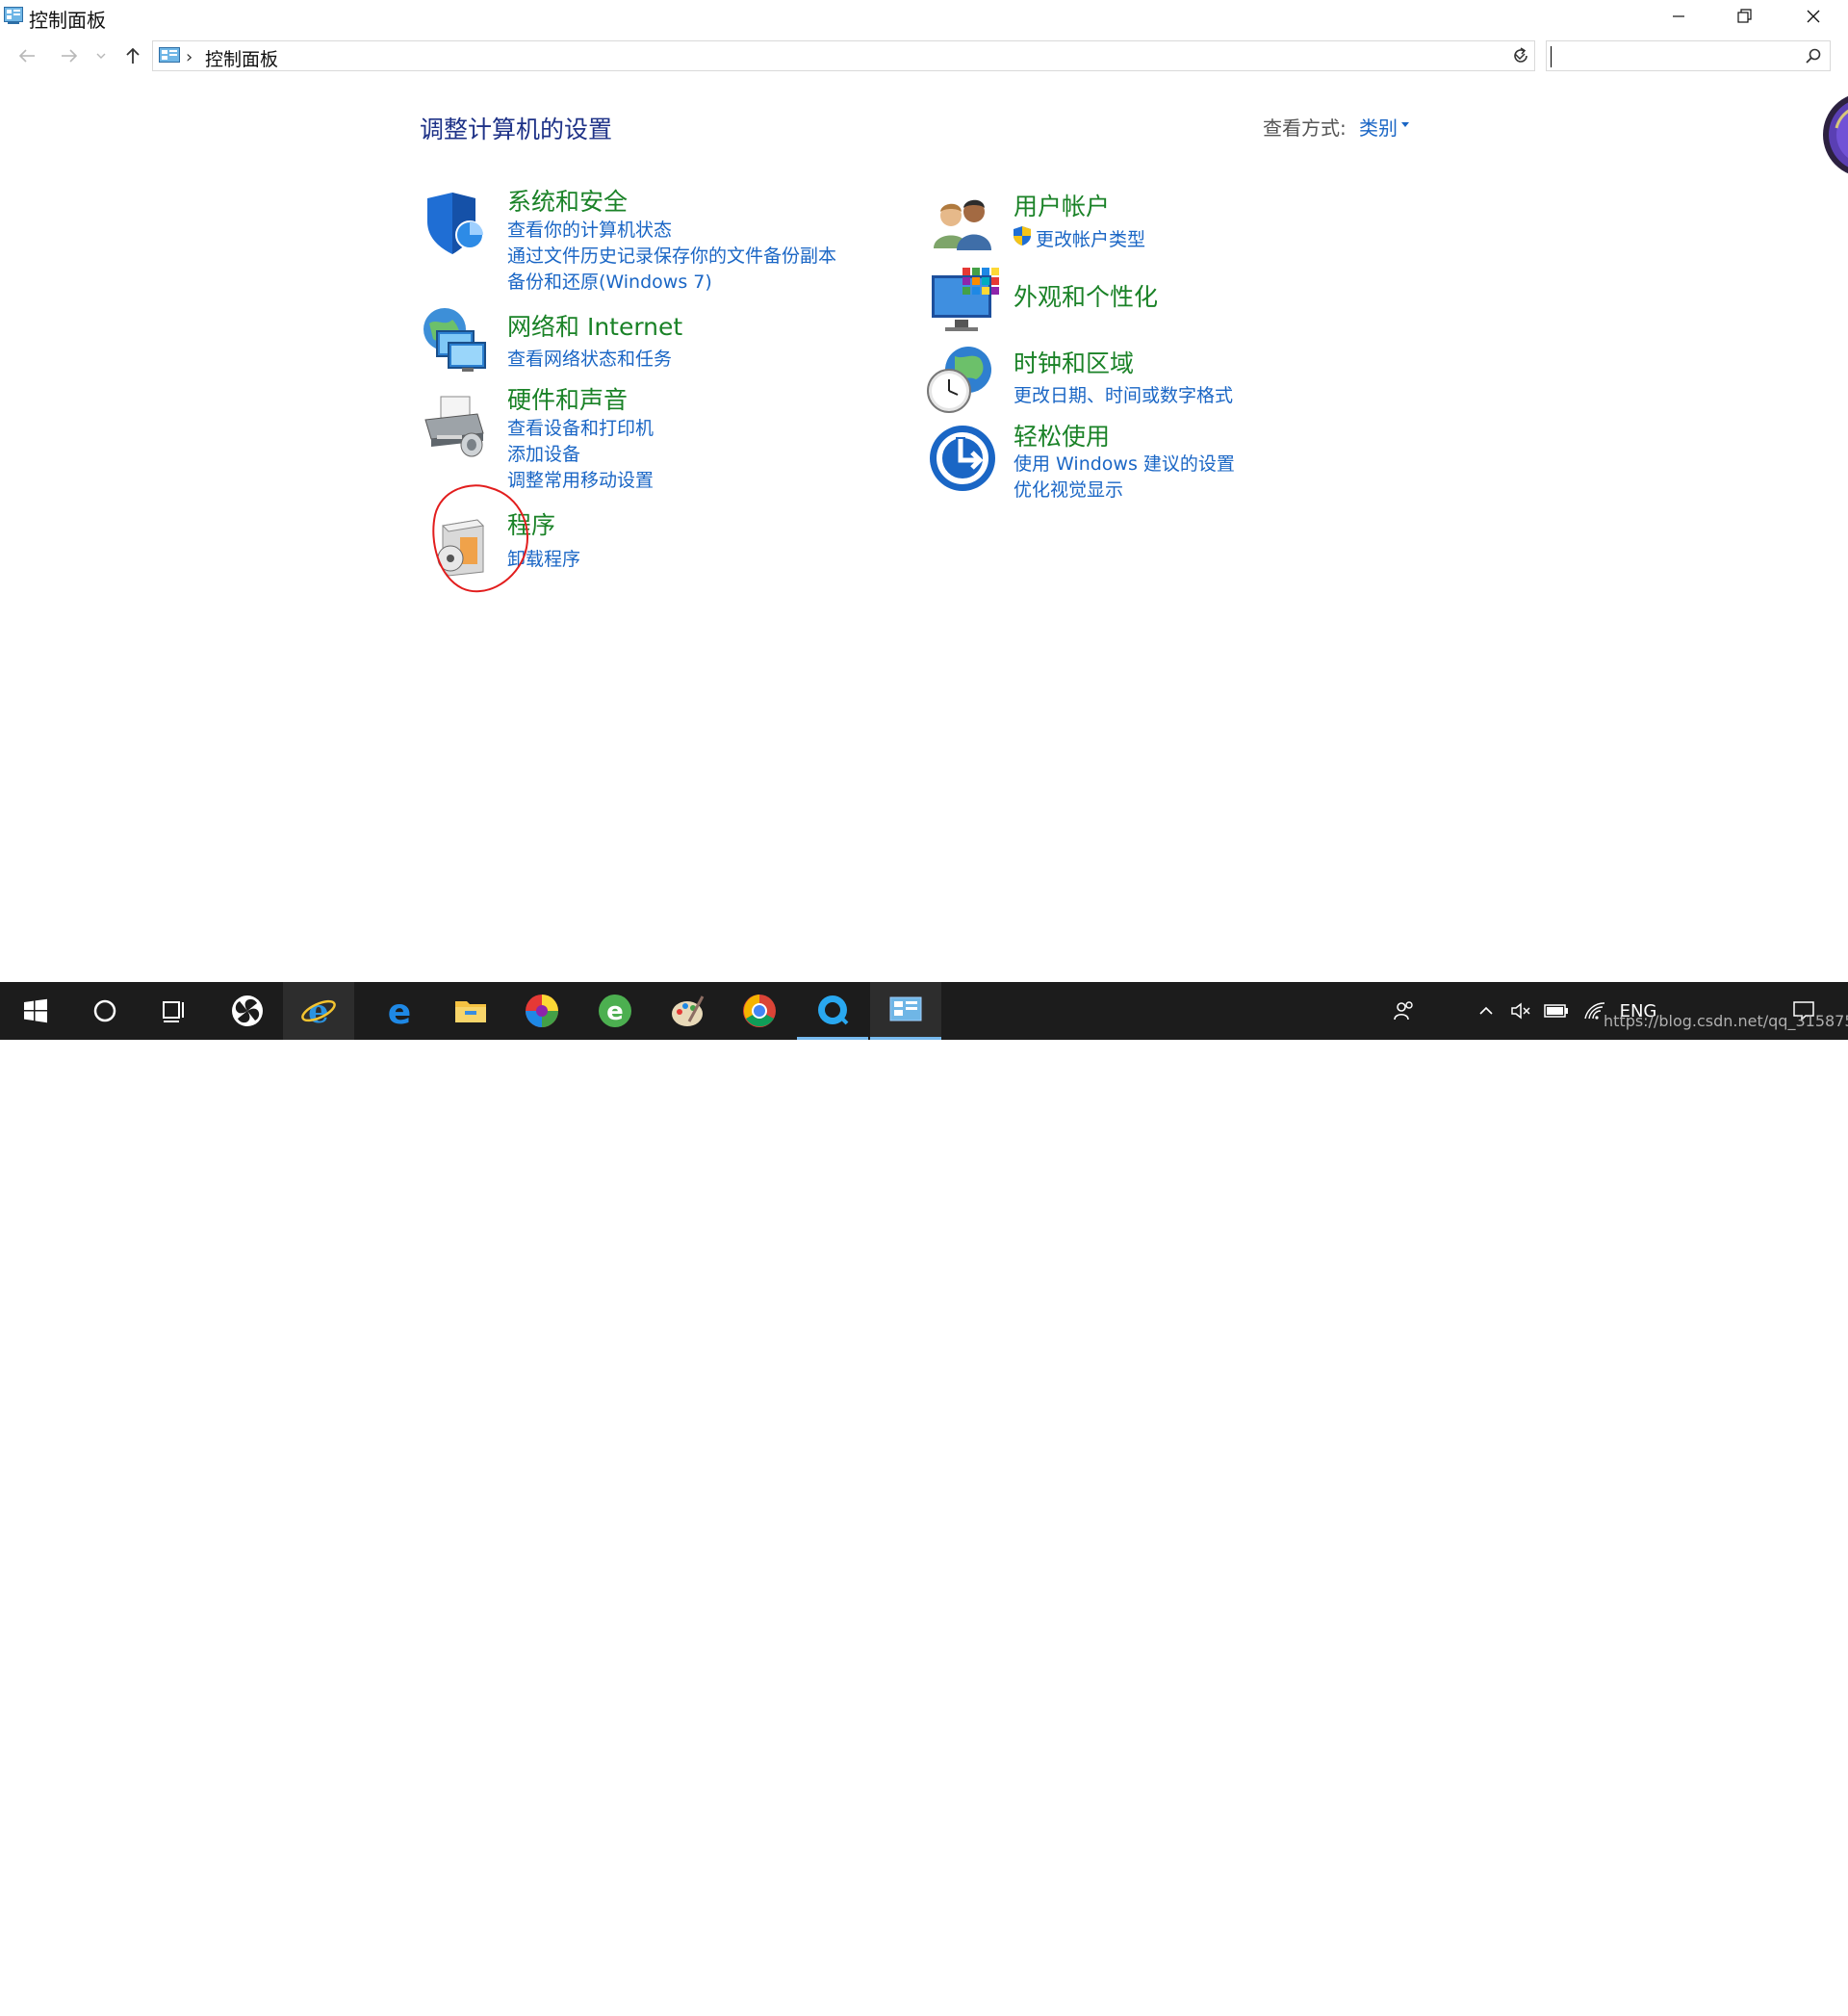 Image resolution: width=1848 pixels, height=2016 pixels. Describe the element at coordinates (454, 425) in the screenshot. I see `printer-icon` at that location.